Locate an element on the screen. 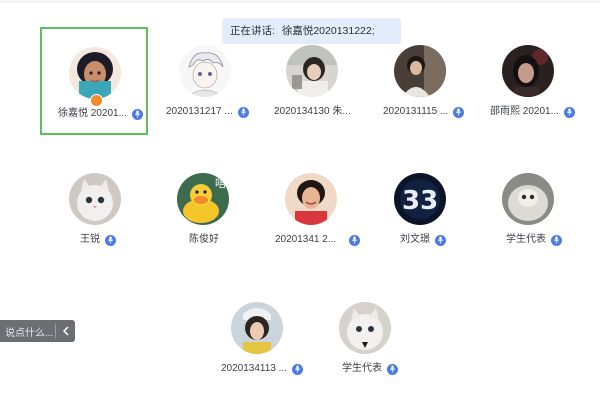 The image size is (600, 400). participant-tile: 王锐 is located at coordinates (95, 210).